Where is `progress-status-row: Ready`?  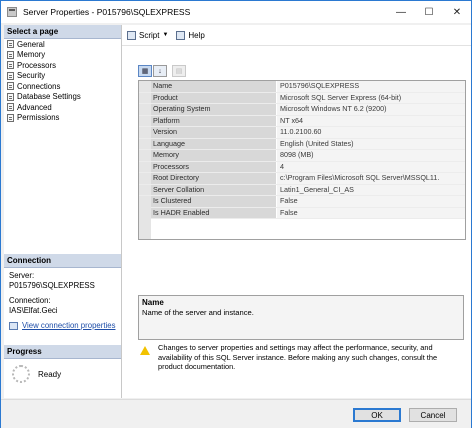
progress-status-row: Ready is located at coordinates (62, 371).